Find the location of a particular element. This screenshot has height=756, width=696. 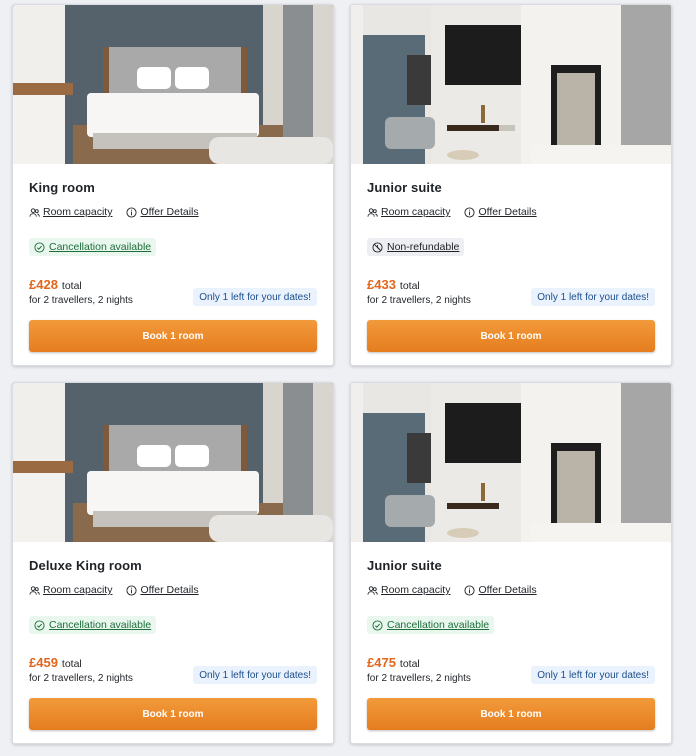

price-row: £475 total is located at coordinates (393, 662).